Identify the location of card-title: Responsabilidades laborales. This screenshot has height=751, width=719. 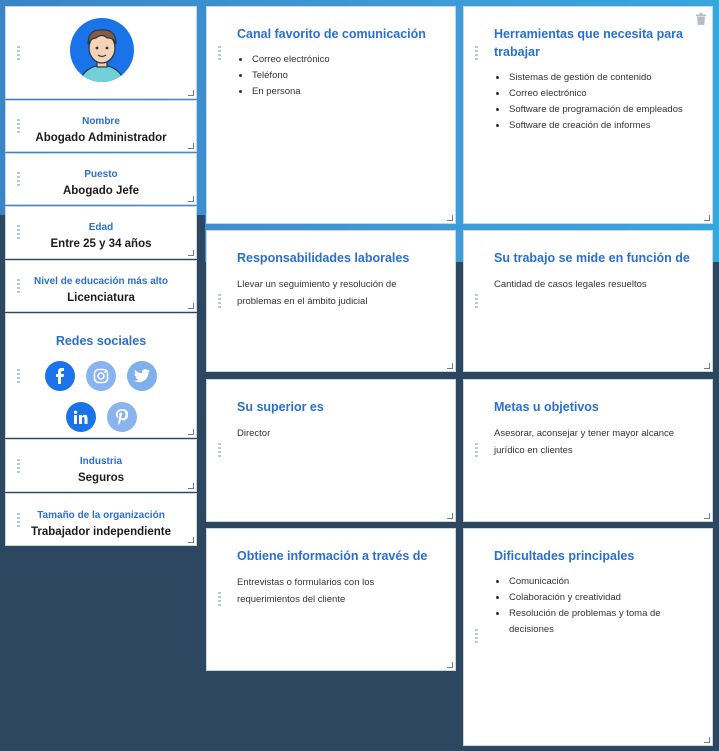
(323, 258).